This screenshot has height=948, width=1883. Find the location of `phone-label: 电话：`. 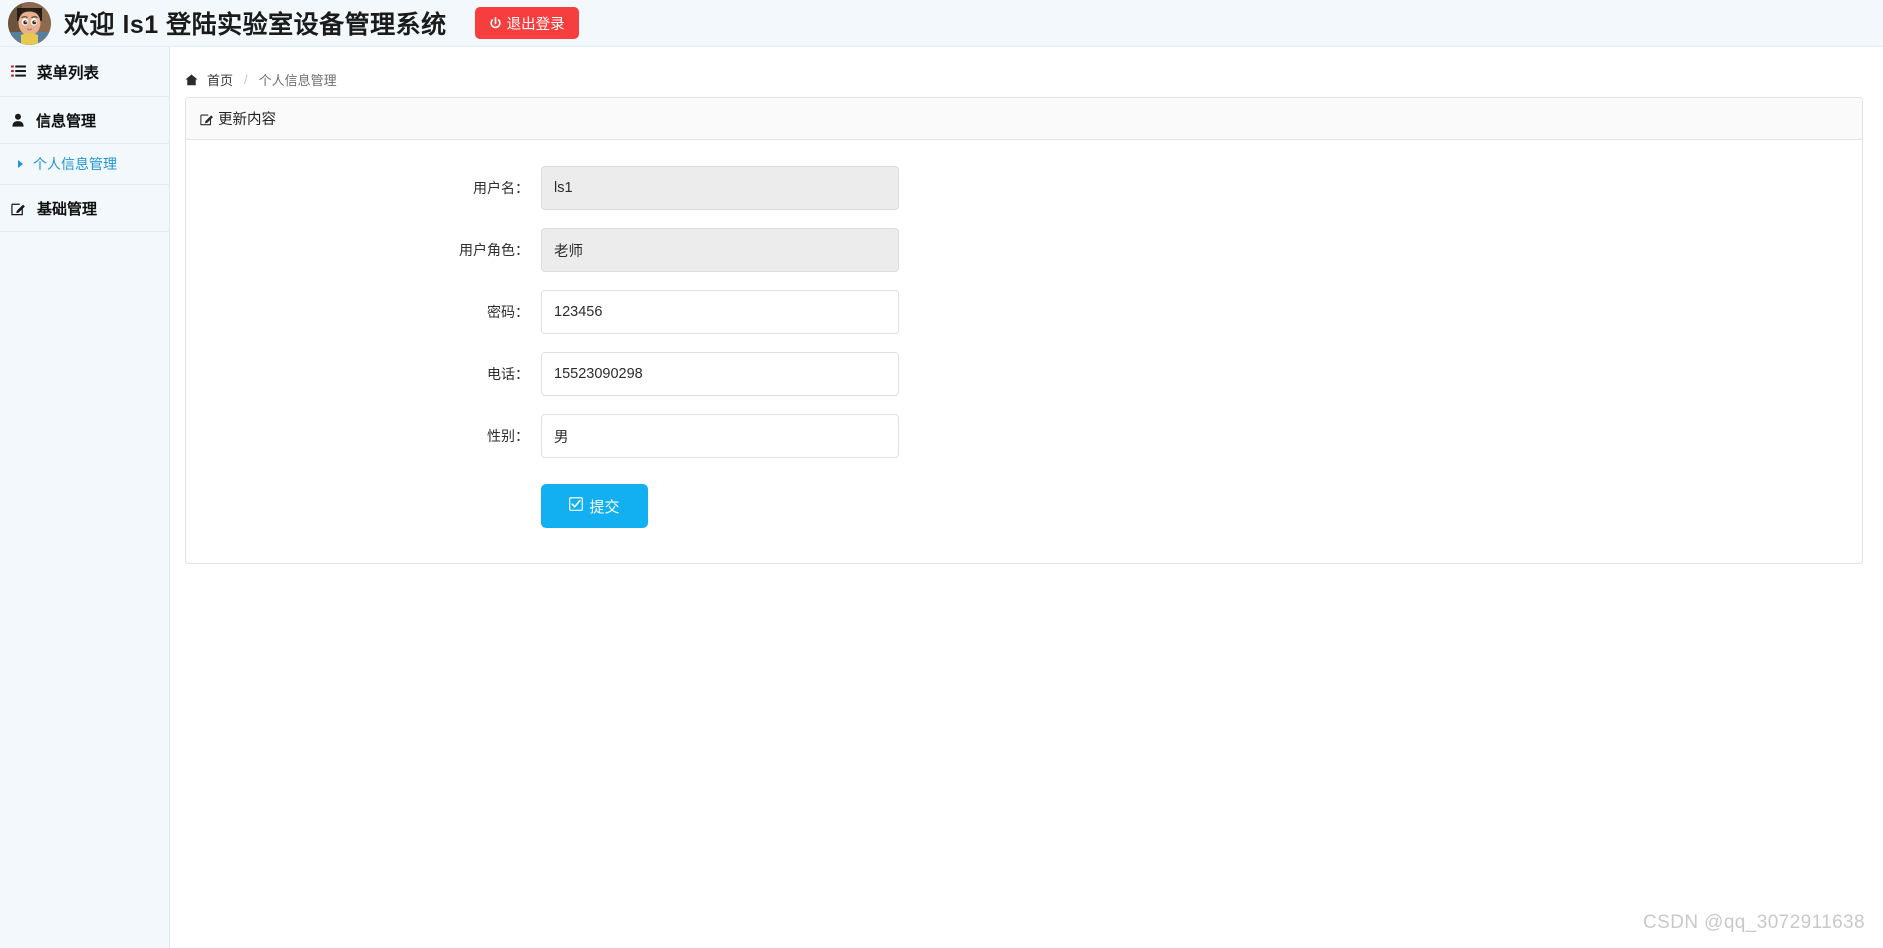

phone-label: 电话： is located at coordinates (508, 374).